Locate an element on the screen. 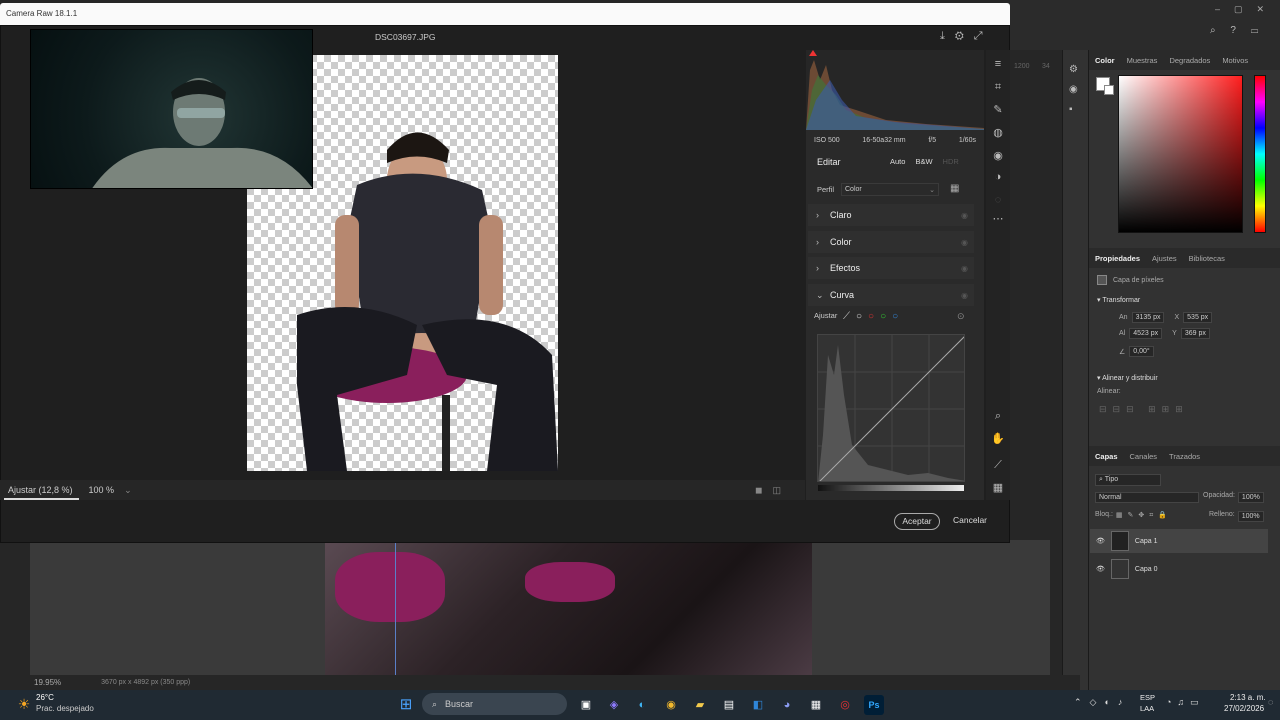  curve-range-slider is located at coordinates (891, 488).